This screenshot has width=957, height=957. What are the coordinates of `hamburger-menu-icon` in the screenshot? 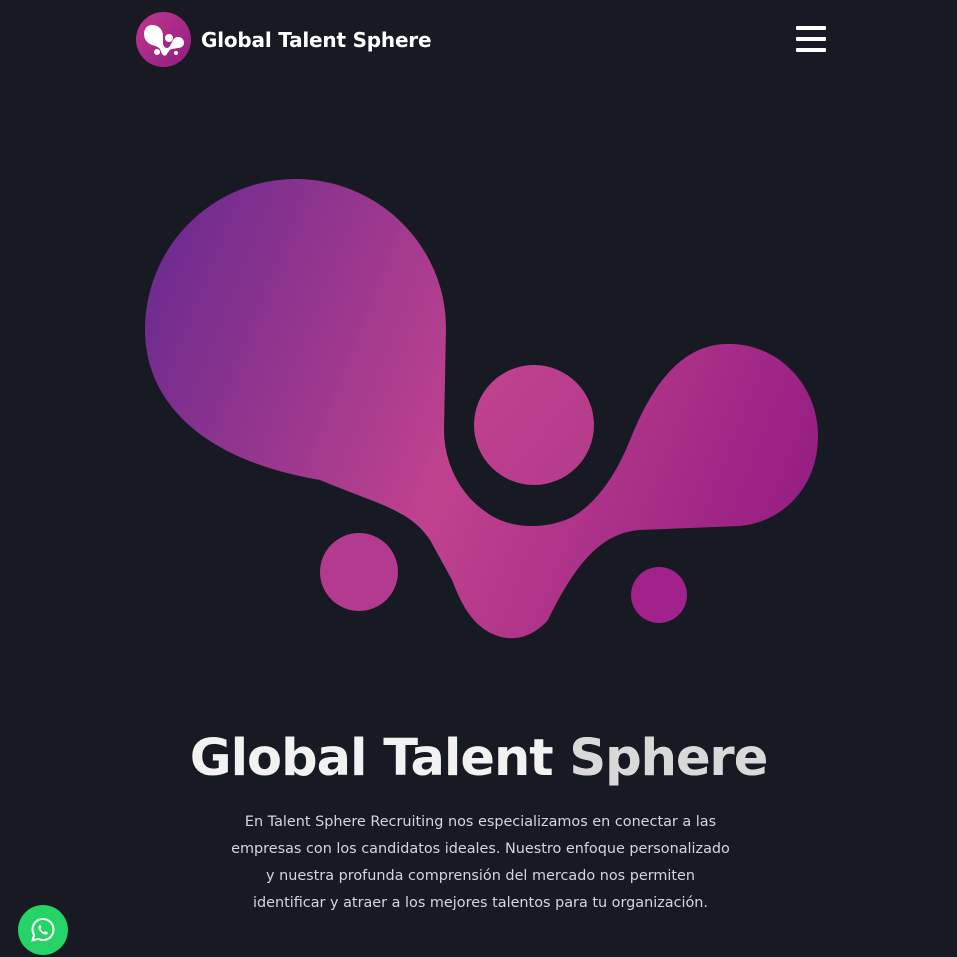 It's located at (811, 39).